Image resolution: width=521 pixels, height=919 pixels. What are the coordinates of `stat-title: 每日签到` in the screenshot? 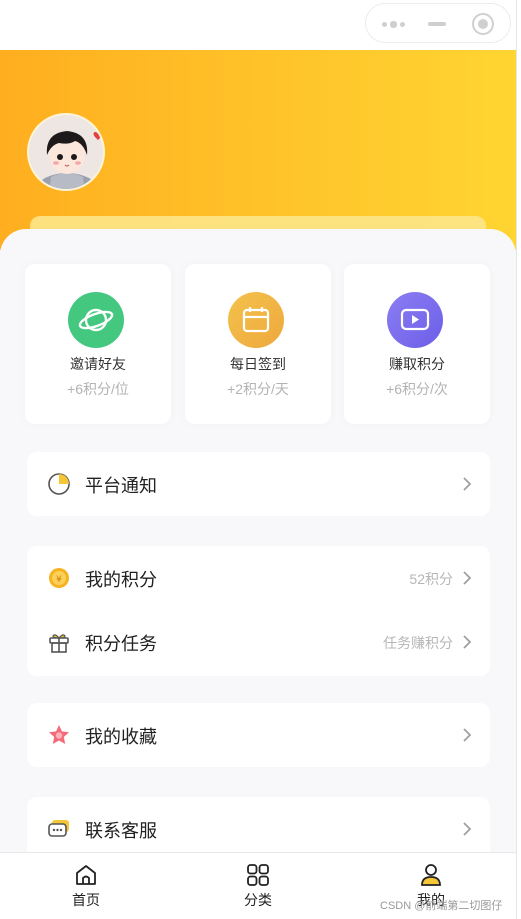 It's located at (258, 364).